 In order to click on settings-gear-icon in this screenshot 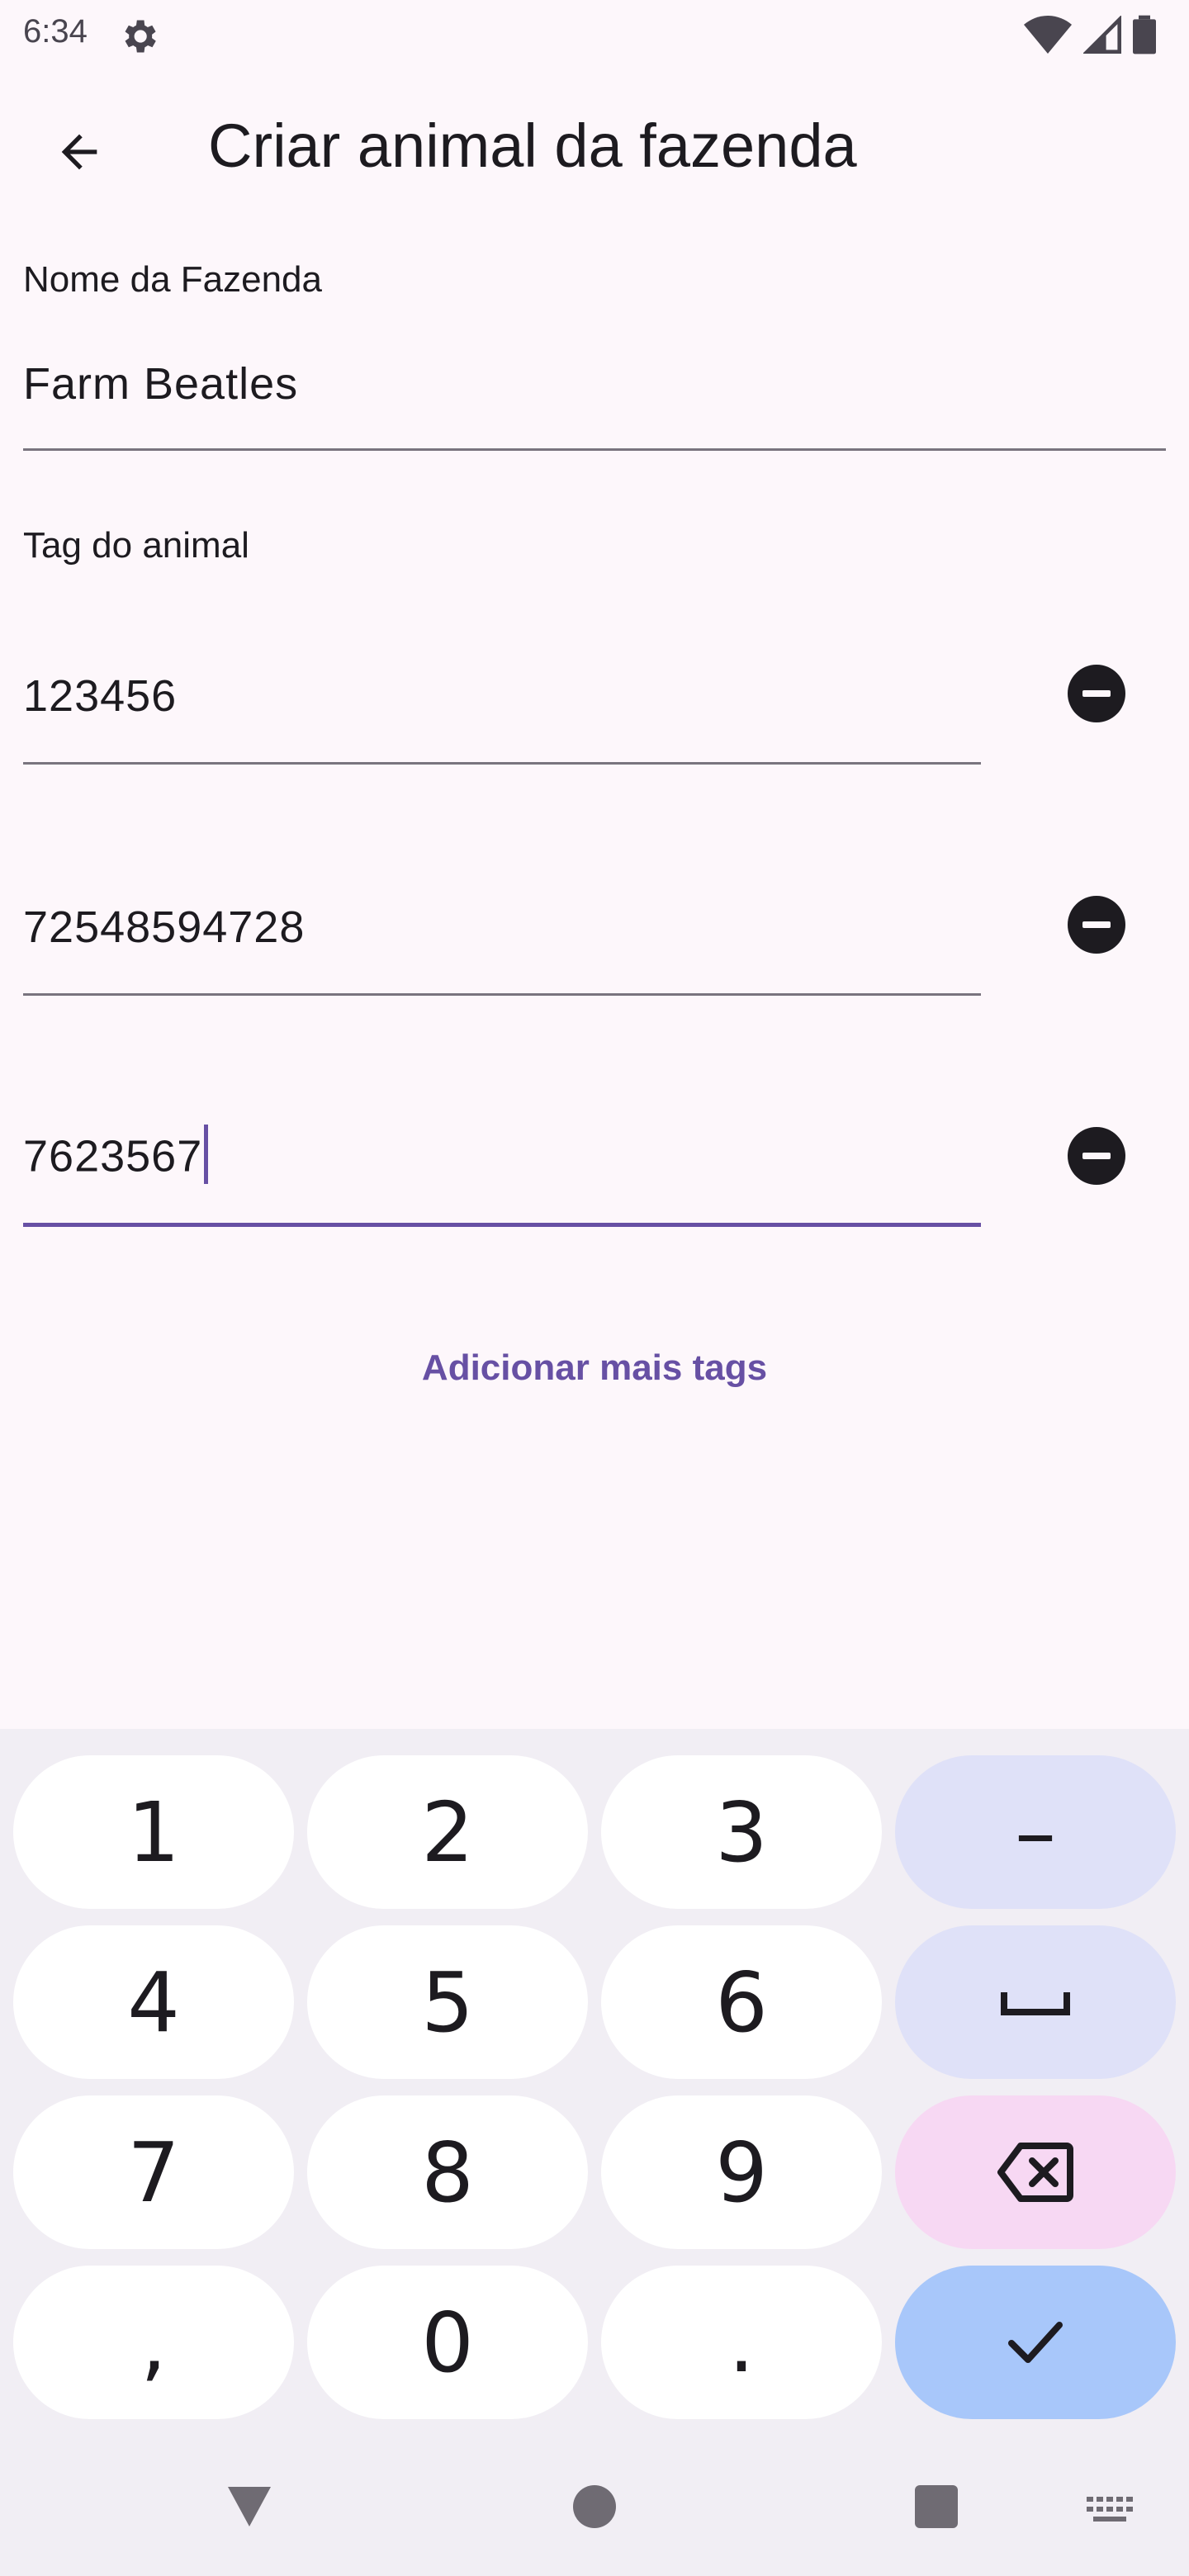, I will do `click(140, 36)`.